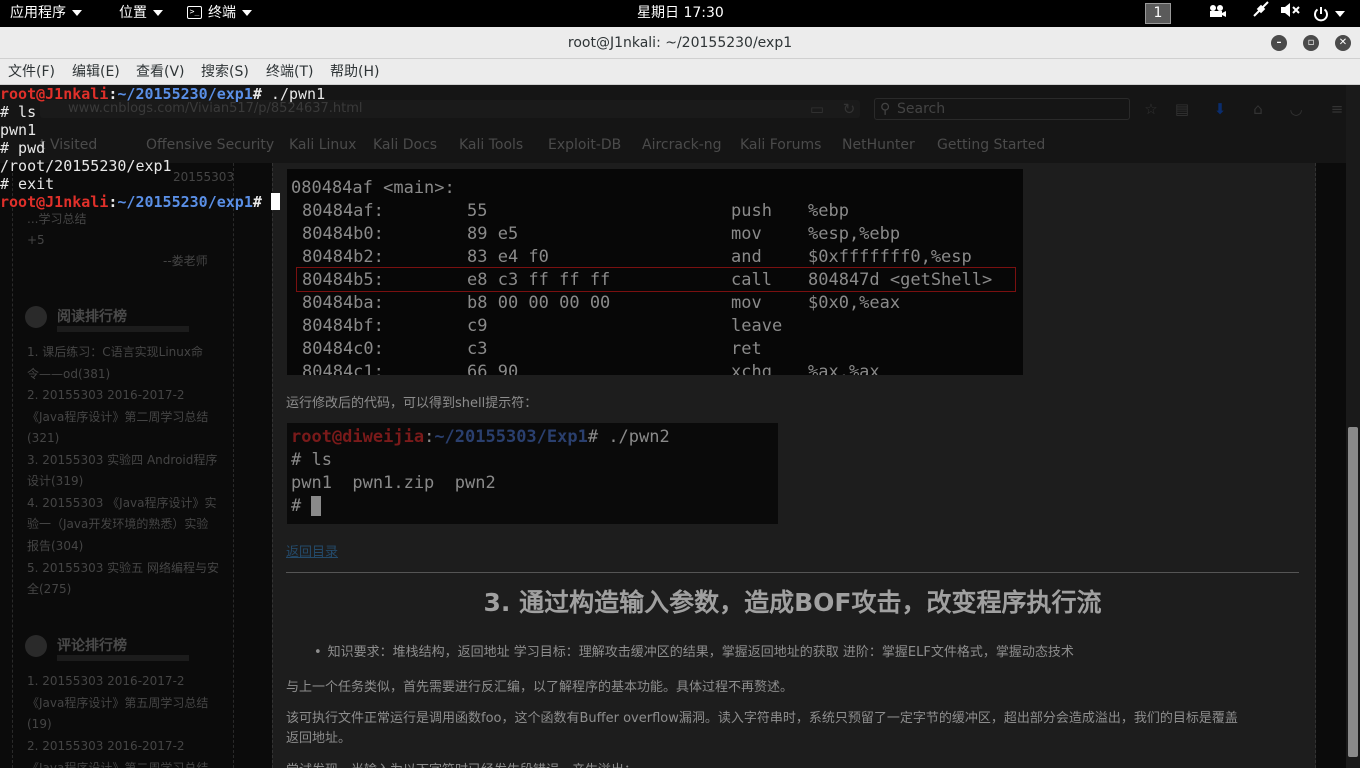 The height and width of the screenshot is (768, 1360). I want to click on code-cell: %esp,%ebp, so click(854, 234).